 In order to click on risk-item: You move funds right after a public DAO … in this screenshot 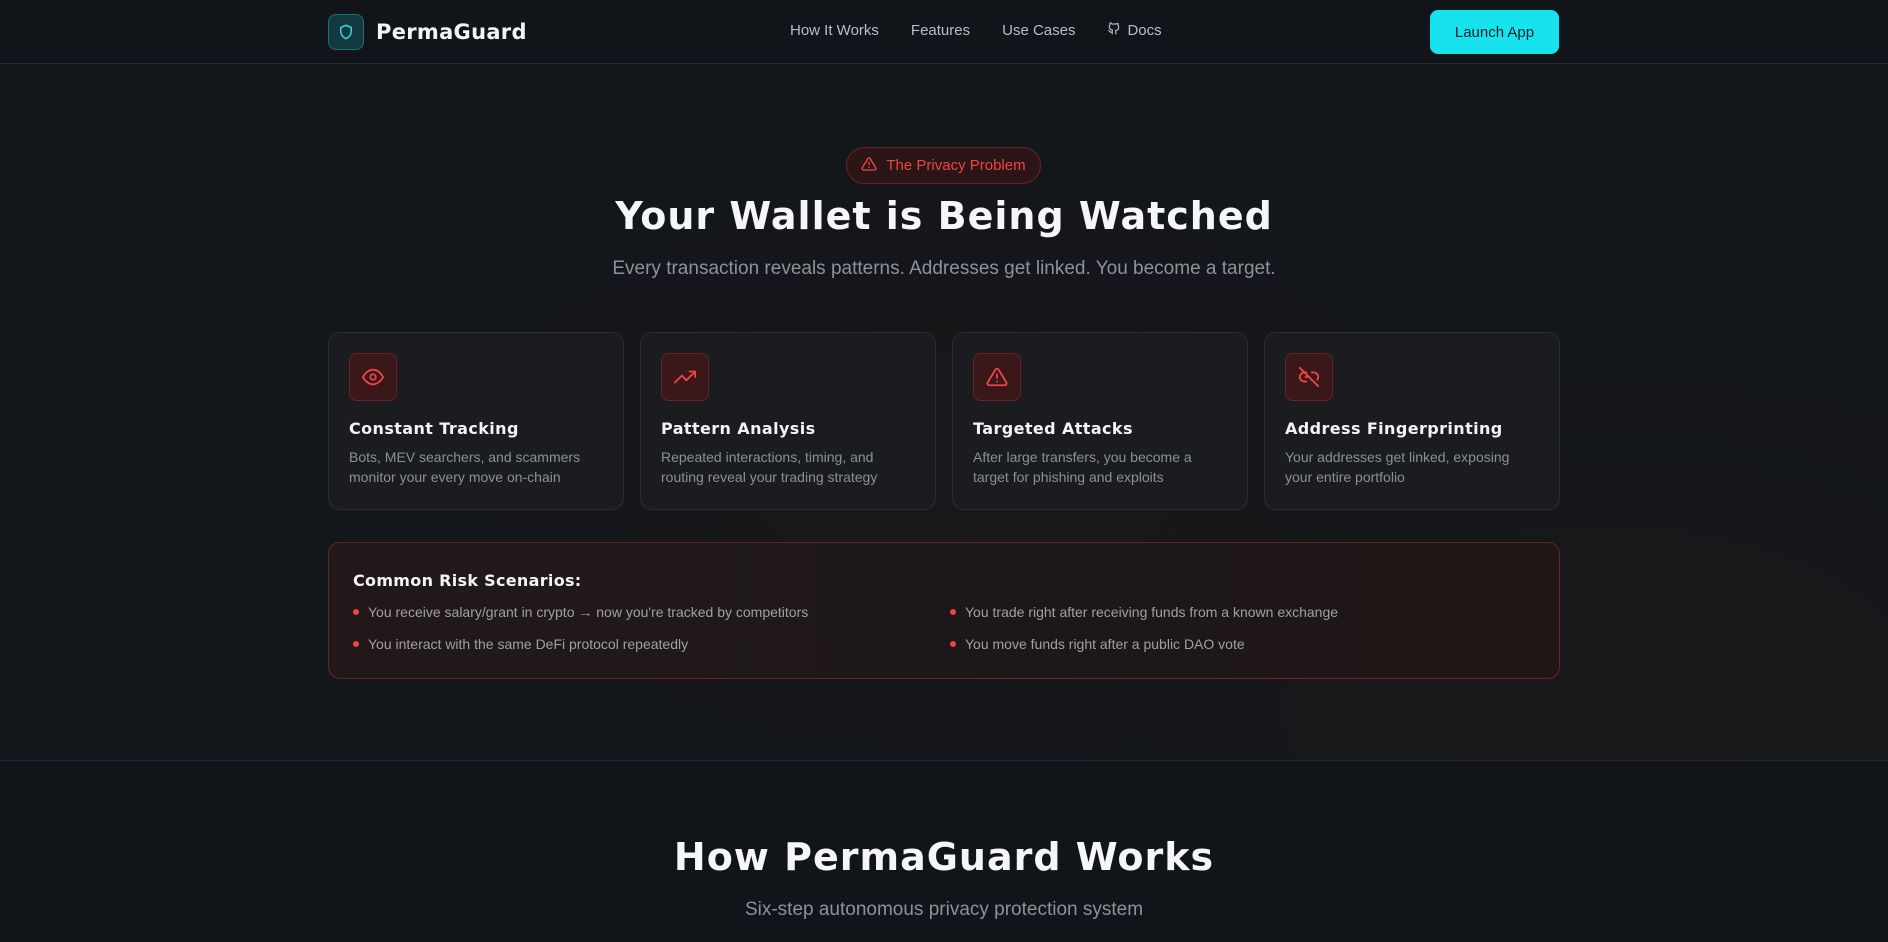, I will do `click(1097, 644)`.